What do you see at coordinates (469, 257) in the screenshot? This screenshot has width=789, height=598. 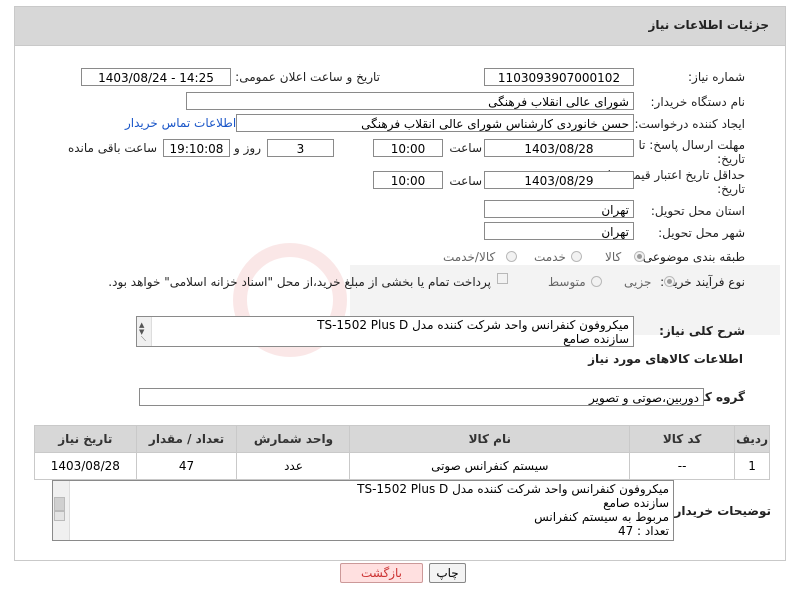 I see `category-option-goods-service: کالا/خدمت` at bounding box center [469, 257].